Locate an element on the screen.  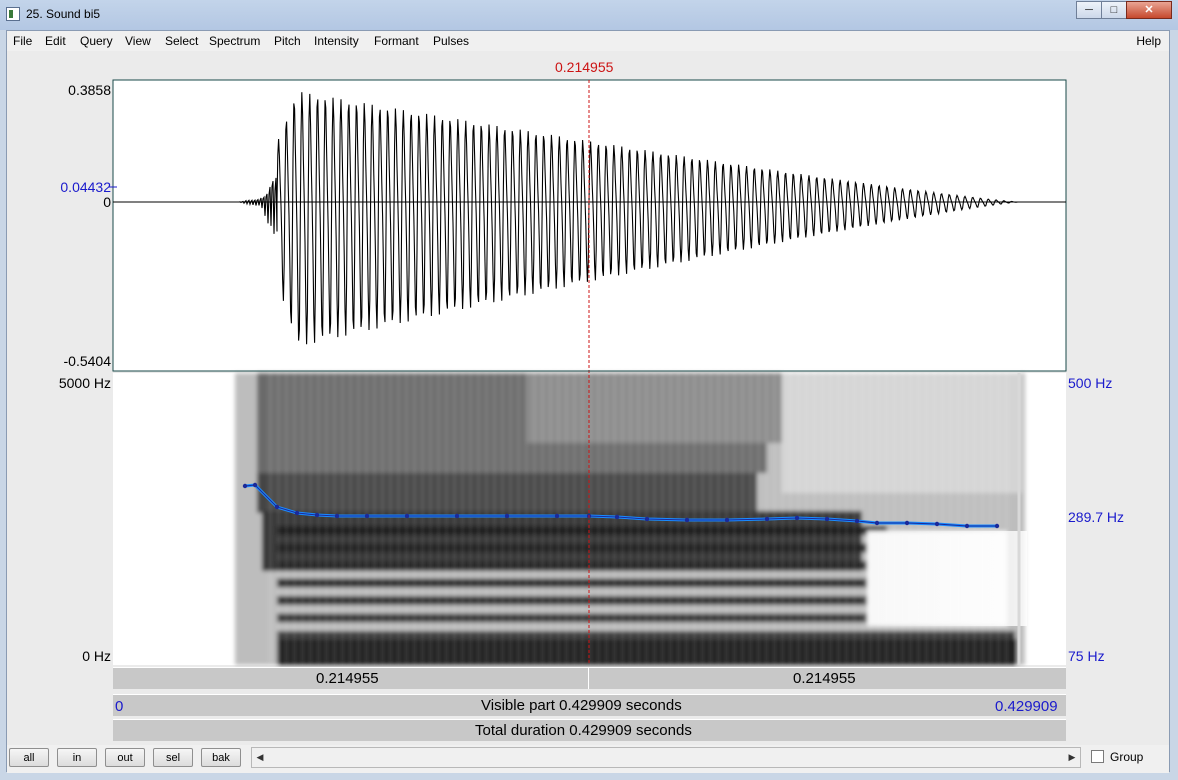
spectrogram-fade is located at coordinates (947, 578).